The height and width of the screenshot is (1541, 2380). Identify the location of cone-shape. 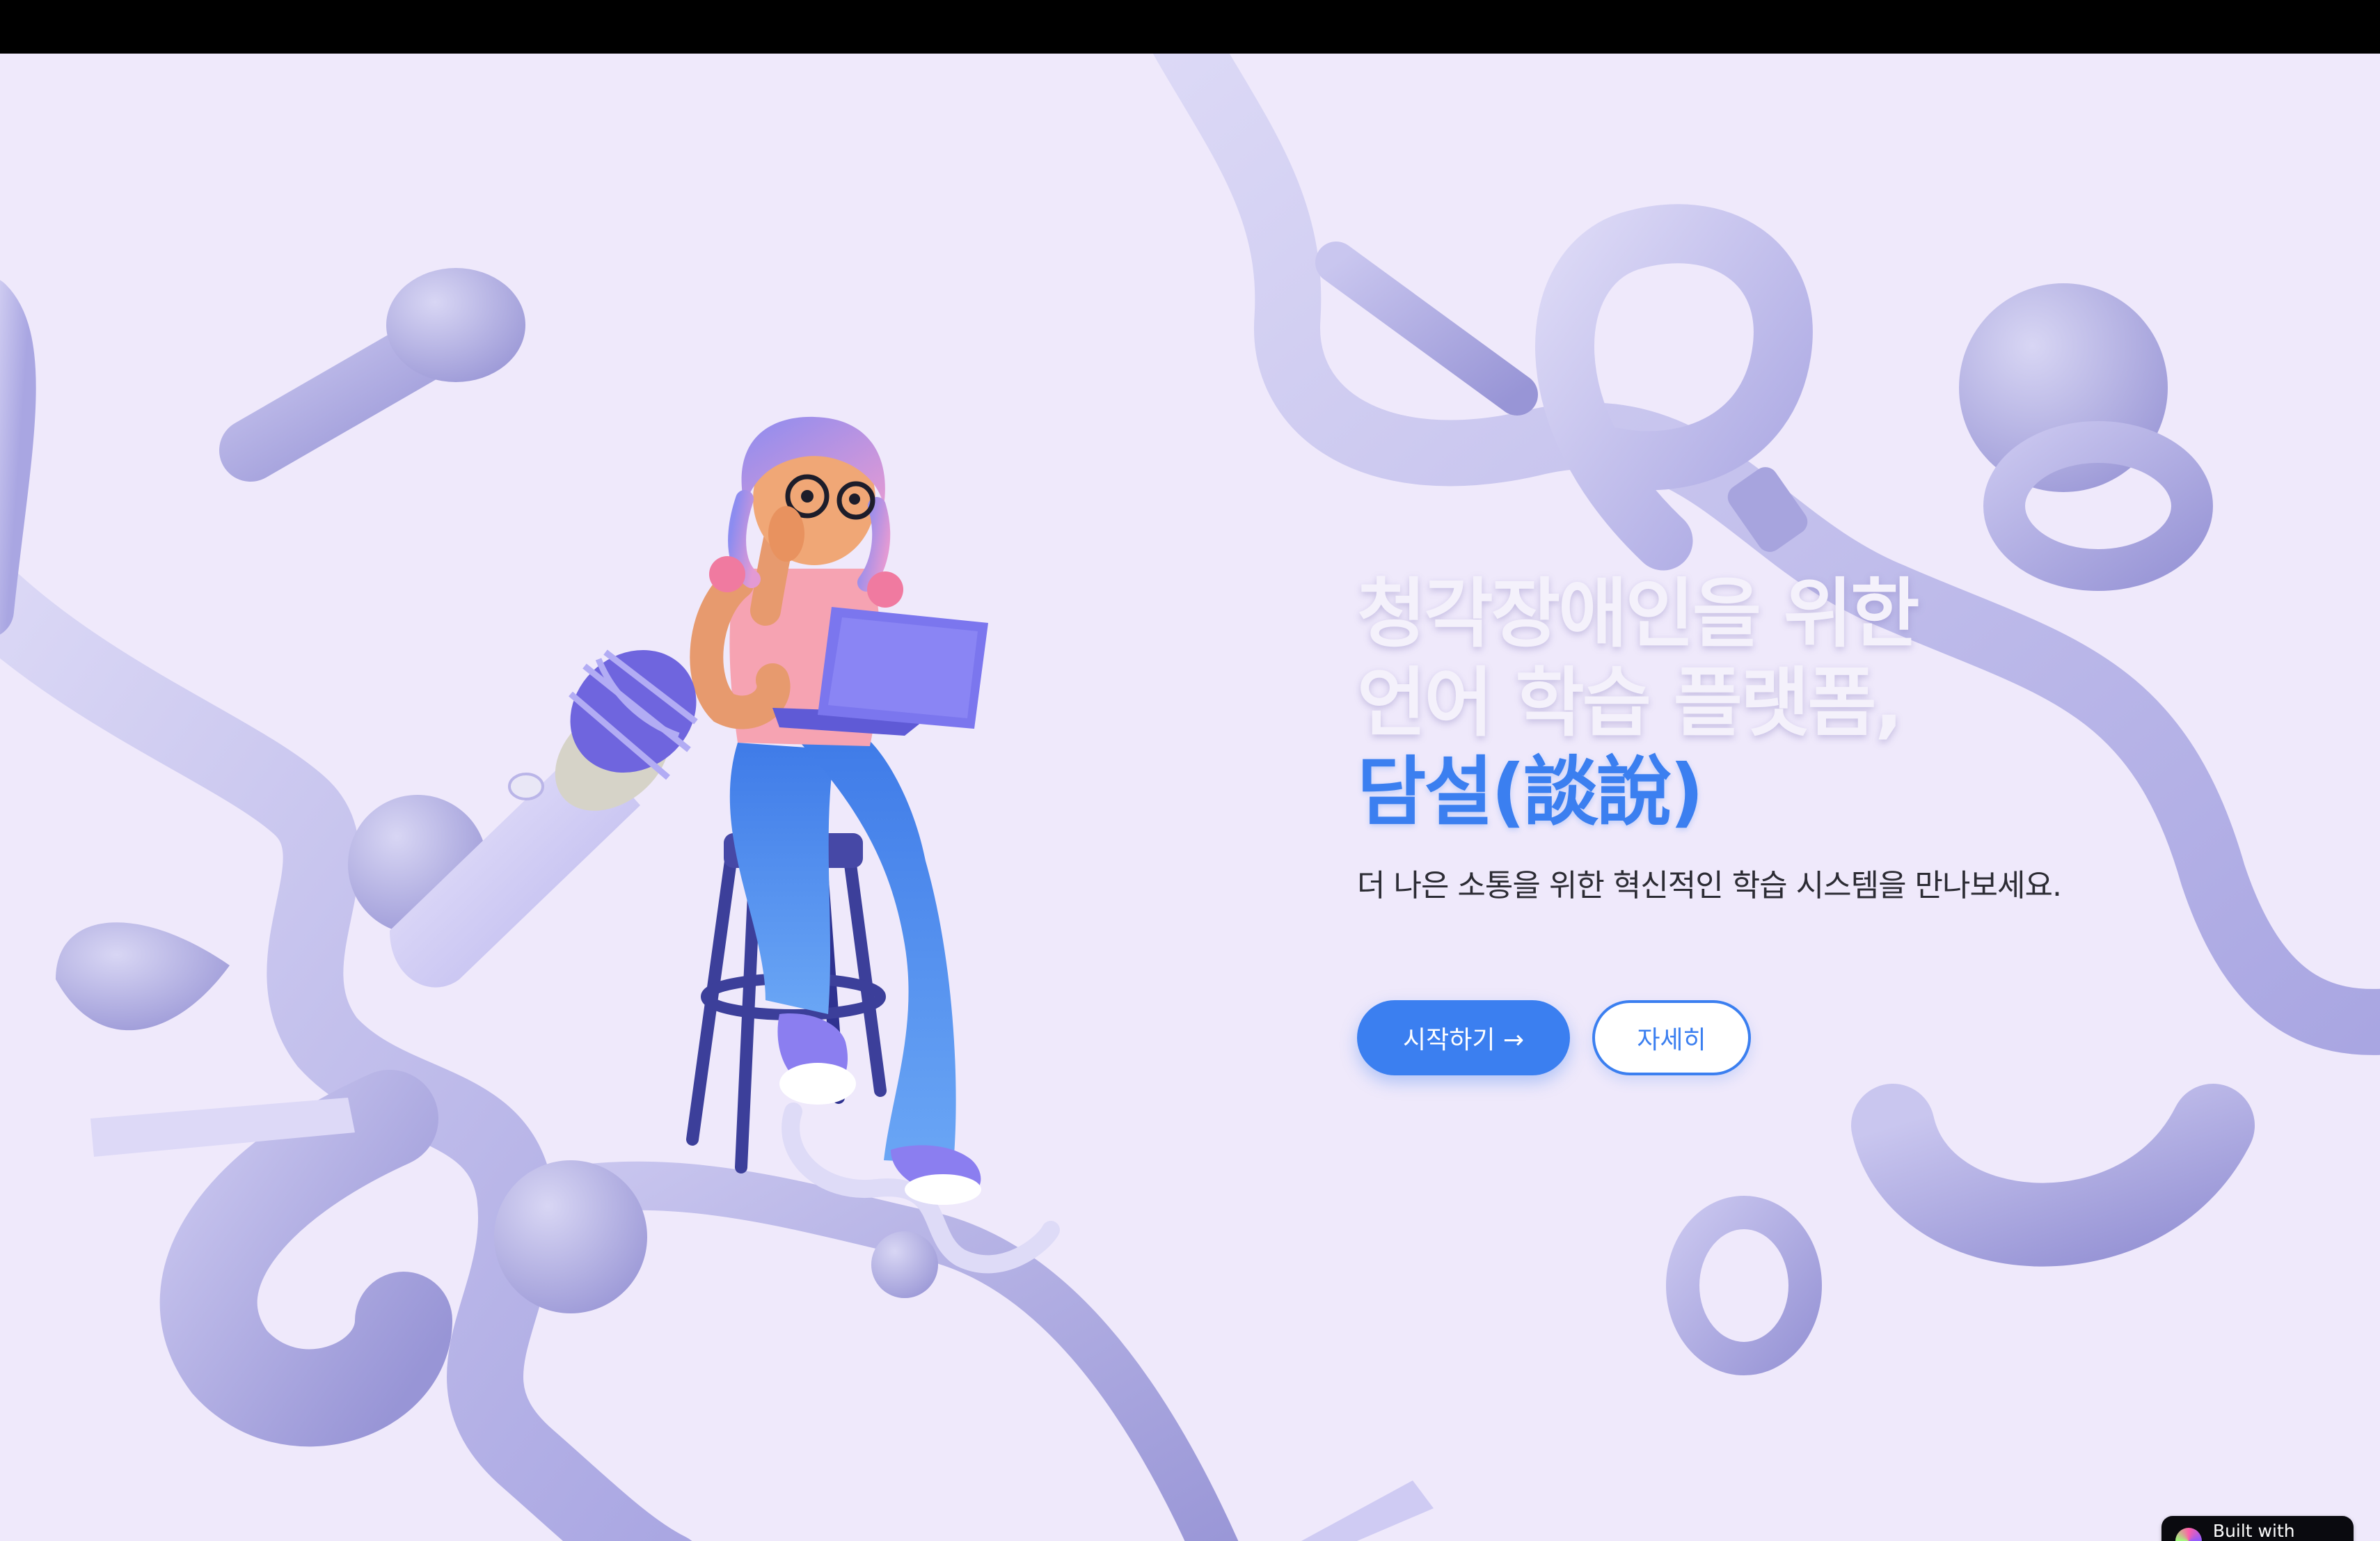
(143, 976).